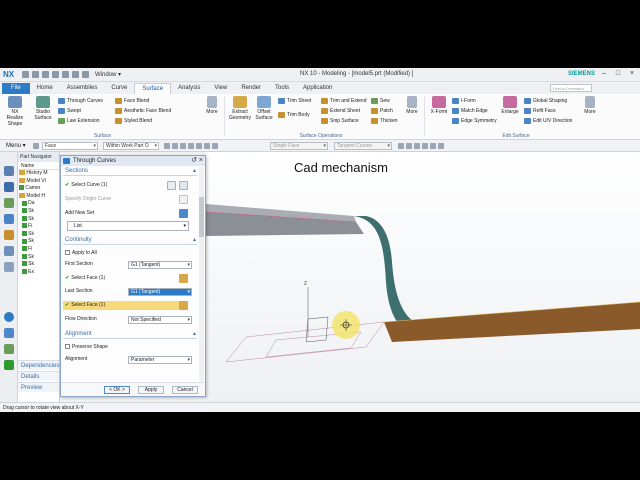 The width and height of the screenshot is (640, 480). Describe the element at coordinates (201, 217) in the screenshot. I see `scrollbar-thumb` at that location.